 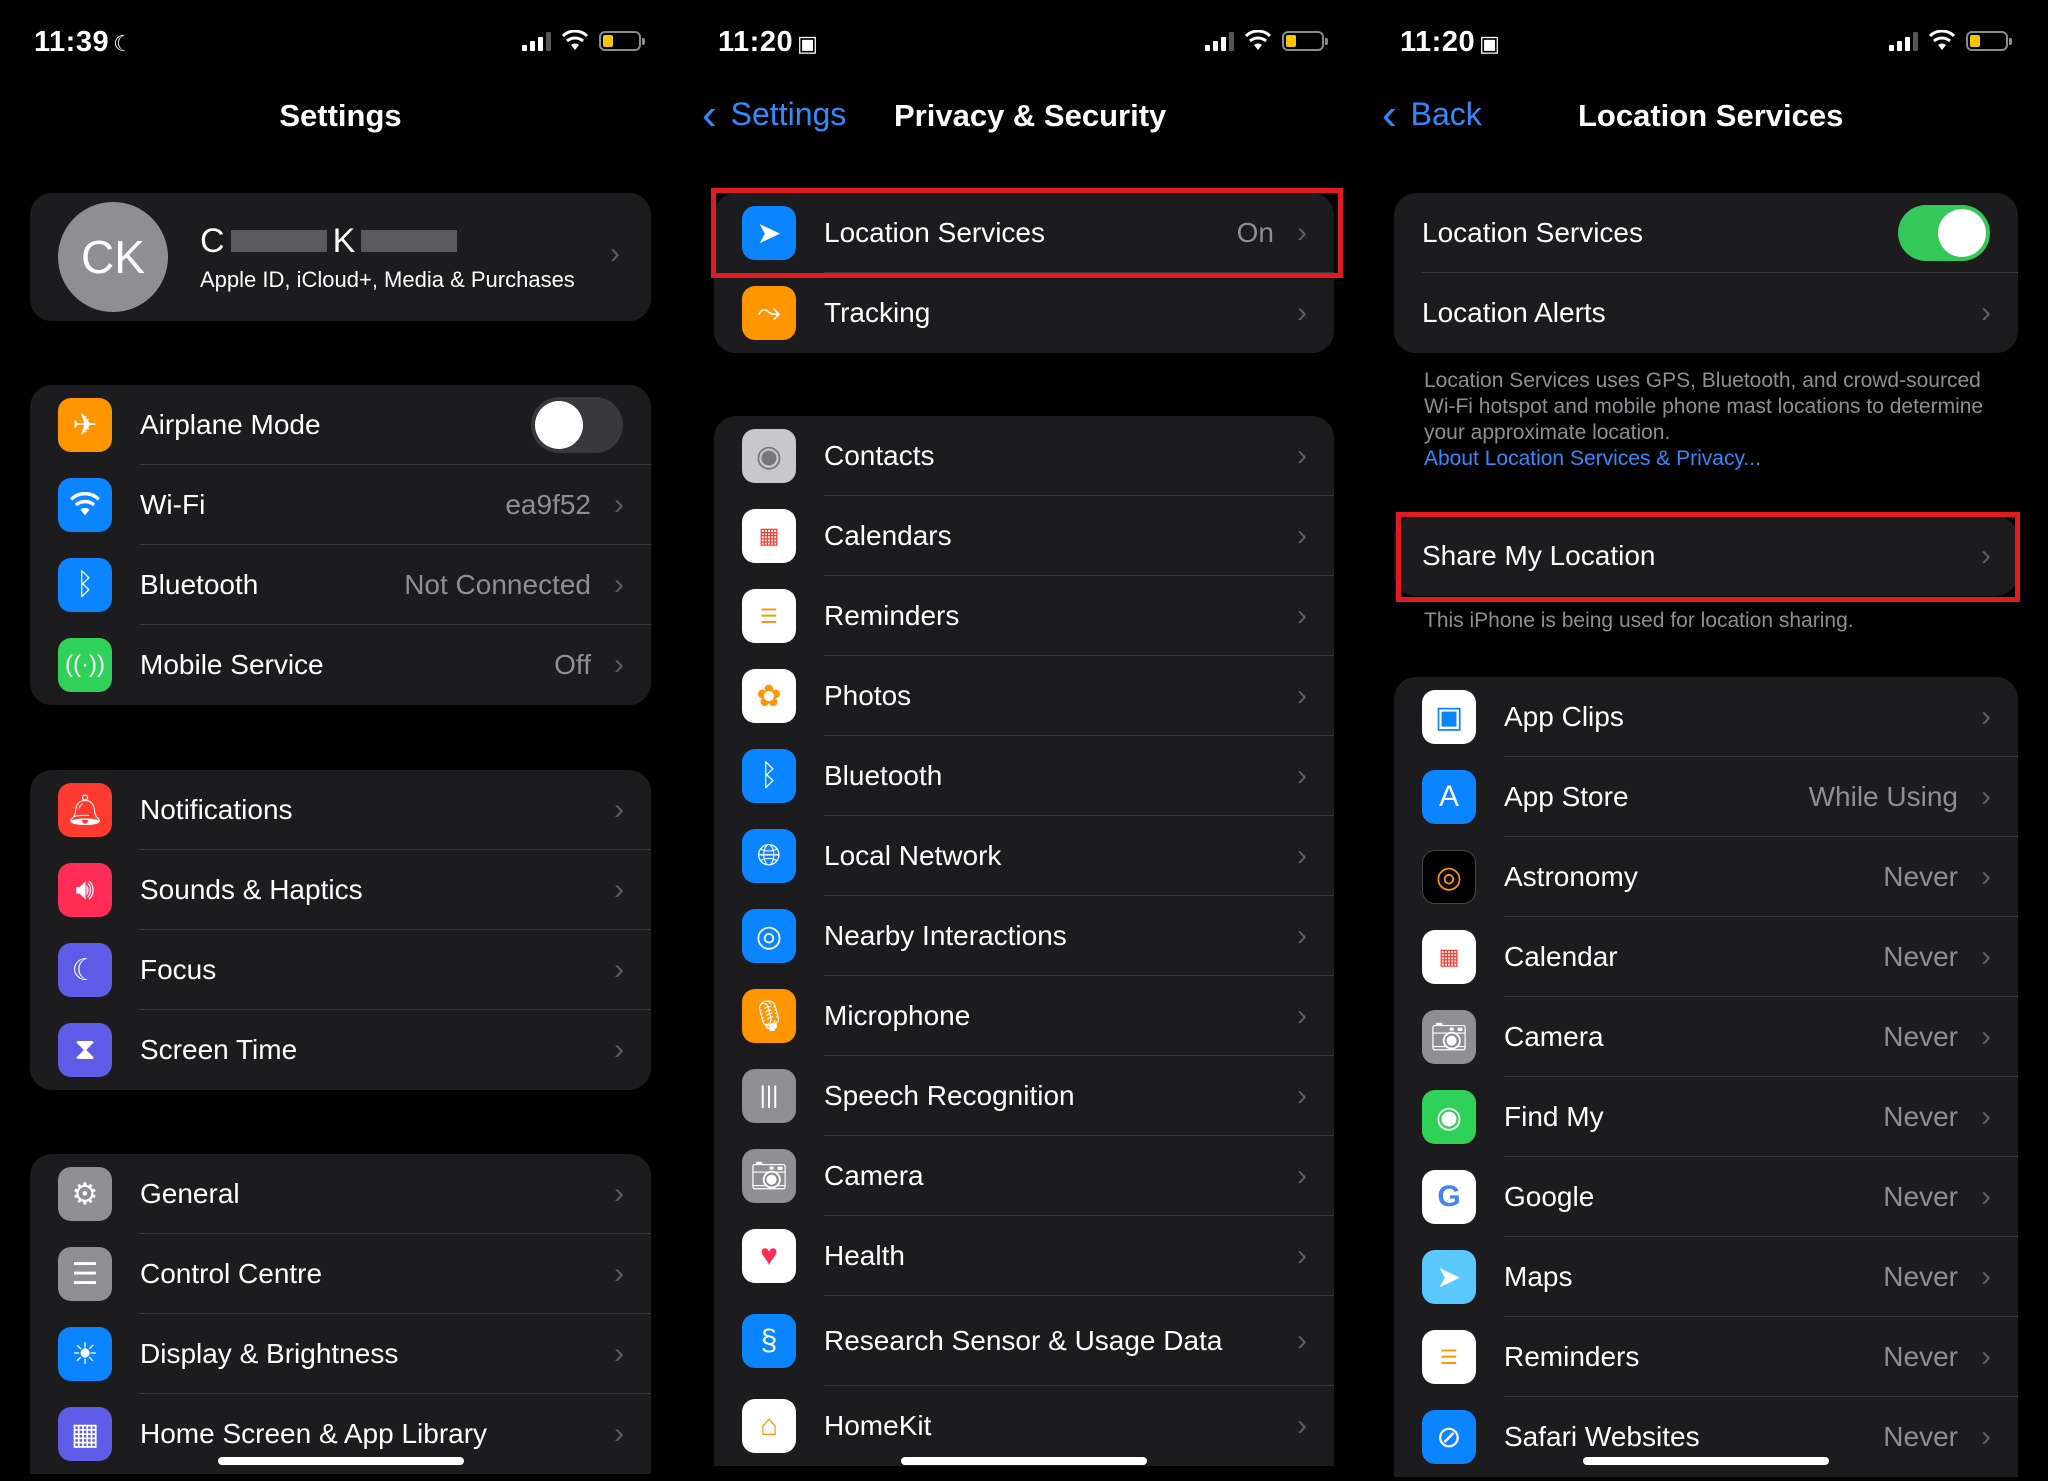 I want to click on maps-icon: ➤, so click(x=1449, y=1277).